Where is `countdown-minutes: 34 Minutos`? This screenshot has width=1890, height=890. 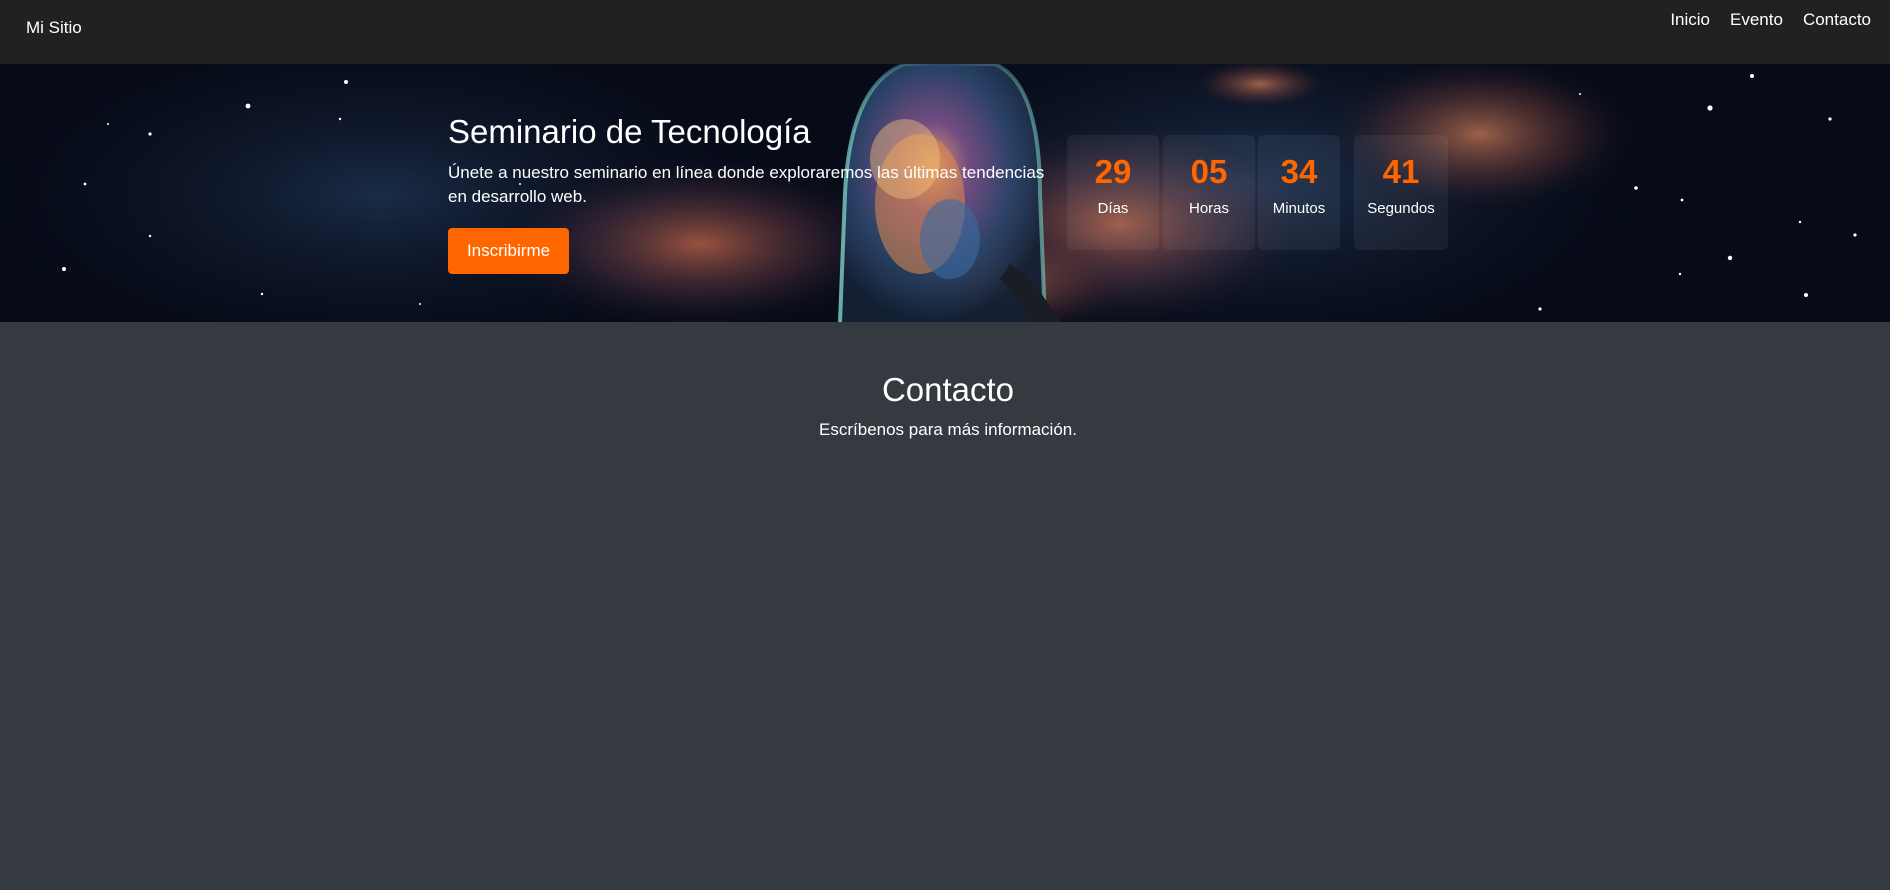
countdown-minutes: 34 Minutos is located at coordinates (1299, 192).